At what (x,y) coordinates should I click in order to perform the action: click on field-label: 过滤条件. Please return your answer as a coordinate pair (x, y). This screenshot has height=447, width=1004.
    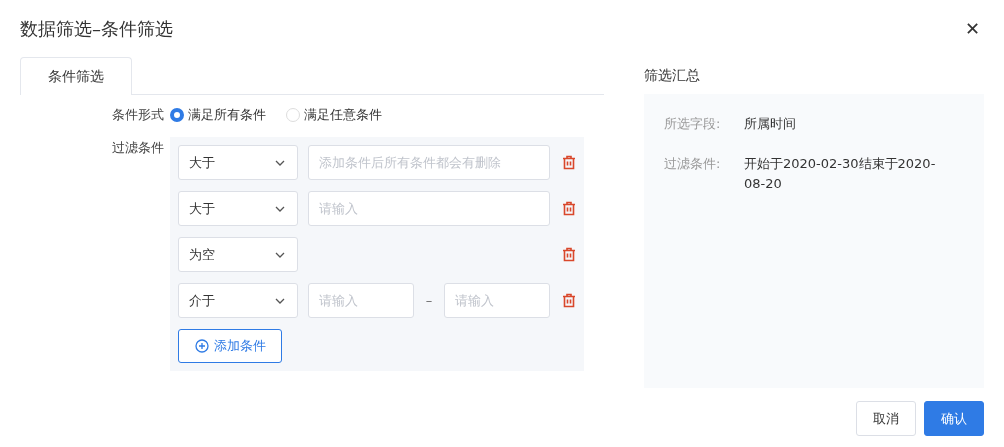
    Looking at the image, I should click on (138, 148).